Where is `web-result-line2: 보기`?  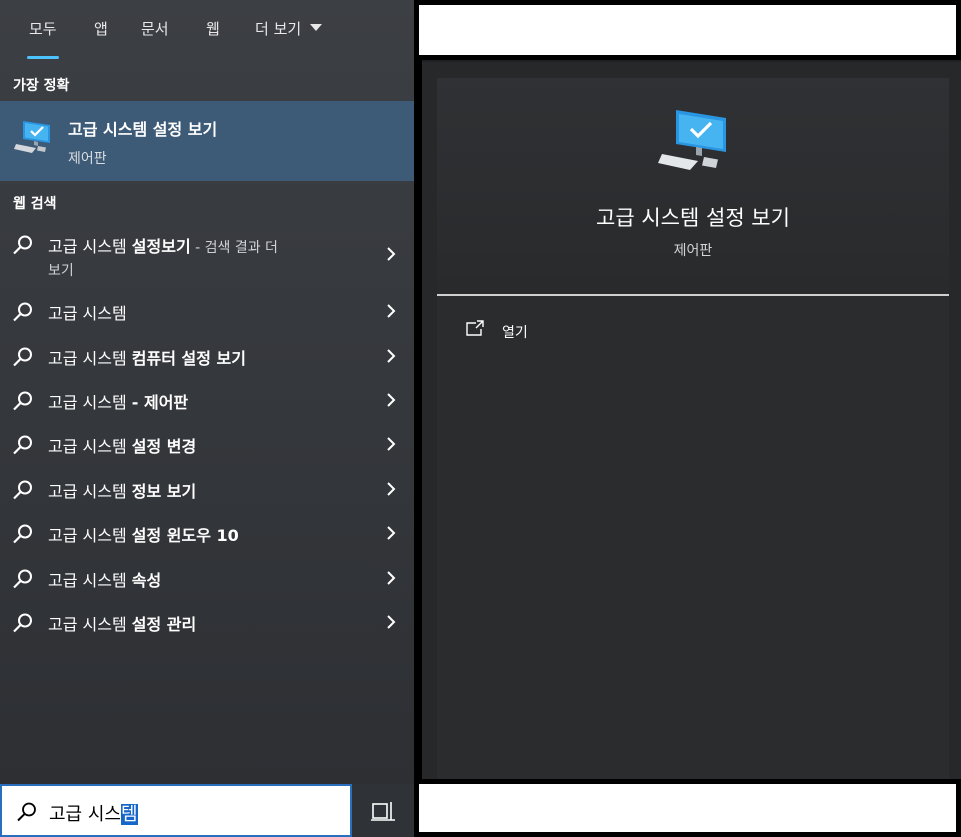
web-result-line2: 보기 is located at coordinates (61, 271).